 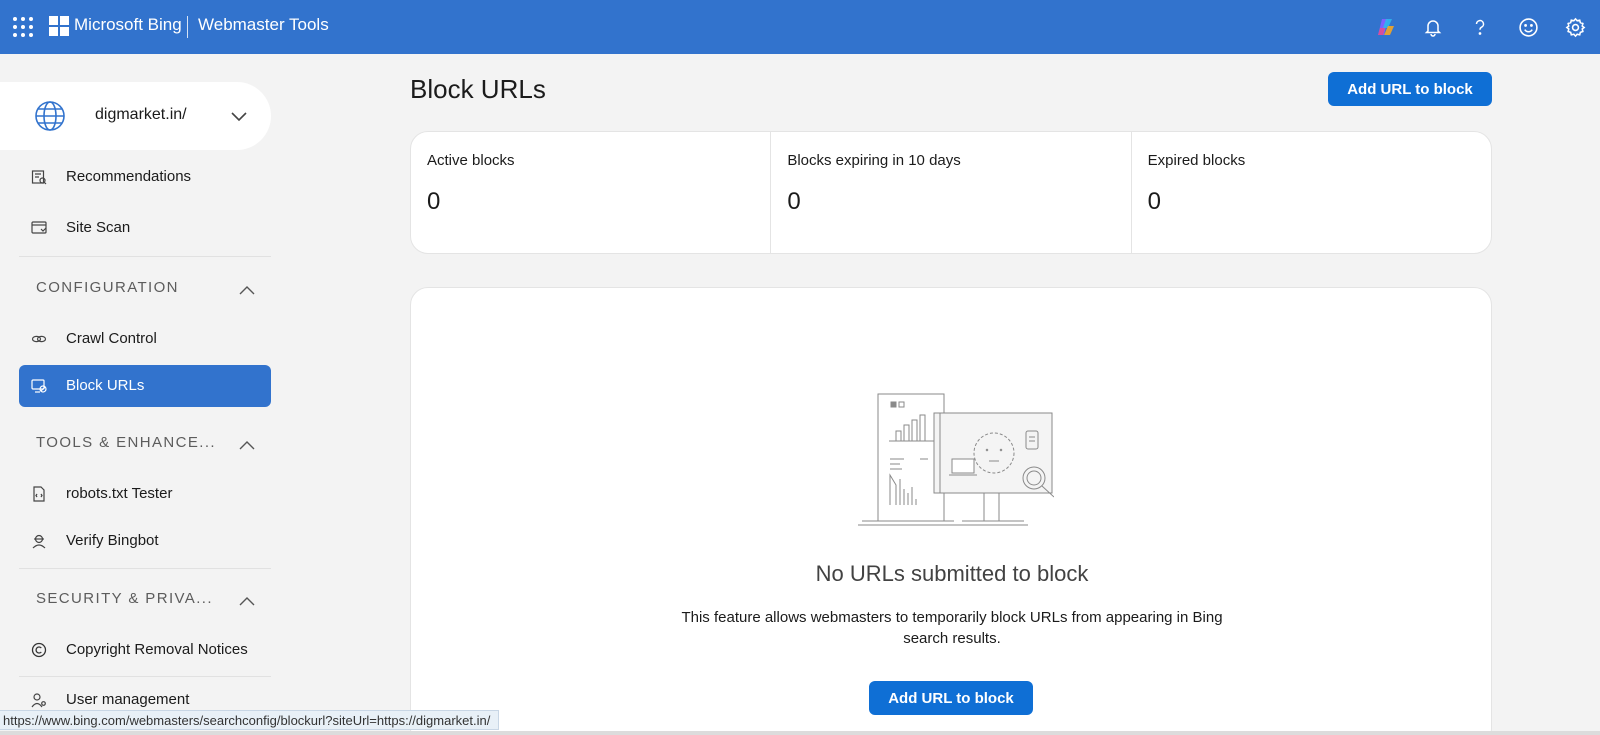 I want to click on crawl-control-icon, so click(x=39, y=339).